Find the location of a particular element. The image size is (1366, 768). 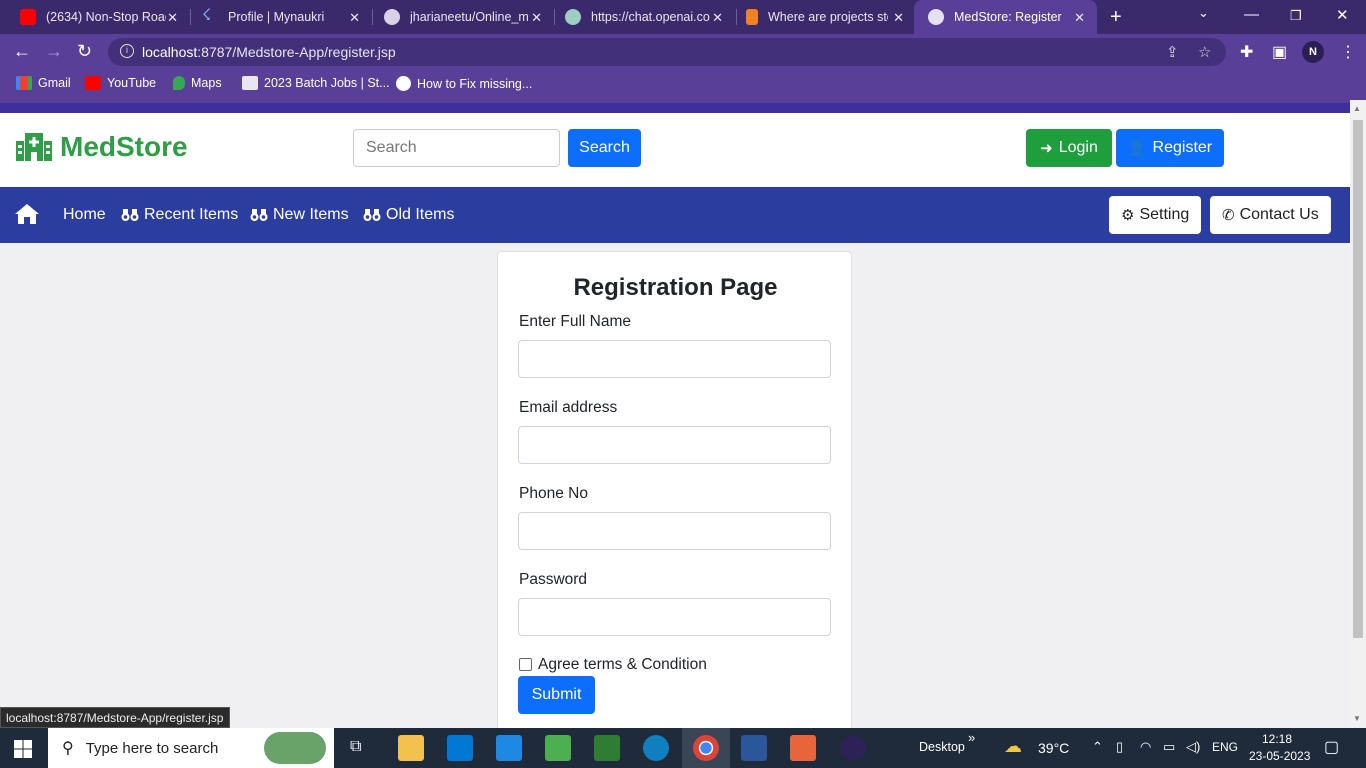

browser-tab: (2634) Non-Stop Road ✕ is located at coordinates (95, 17).